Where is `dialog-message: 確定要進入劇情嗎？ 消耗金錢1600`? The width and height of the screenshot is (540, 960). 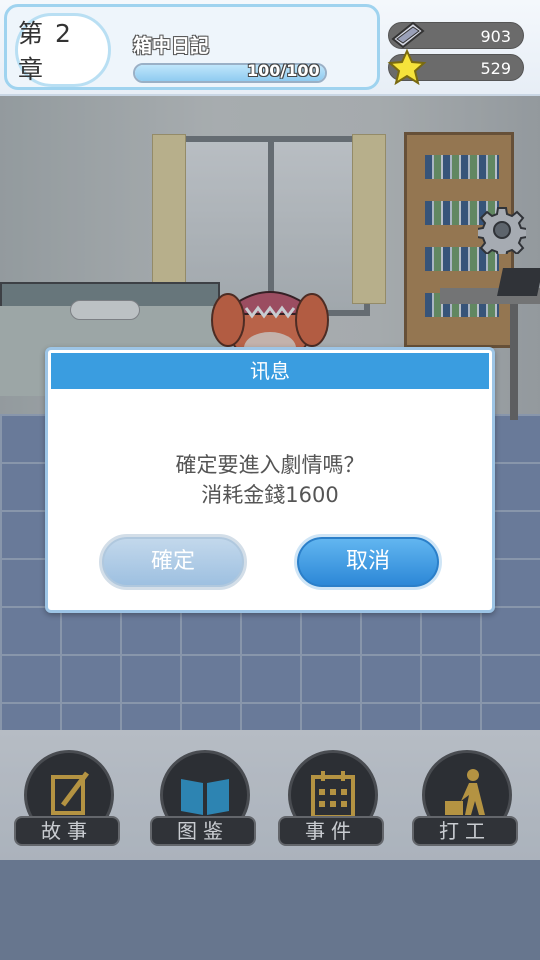 dialog-message: 確定要進入劇情嗎？ 消耗金錢1600 is located at coordinates (270, 480).